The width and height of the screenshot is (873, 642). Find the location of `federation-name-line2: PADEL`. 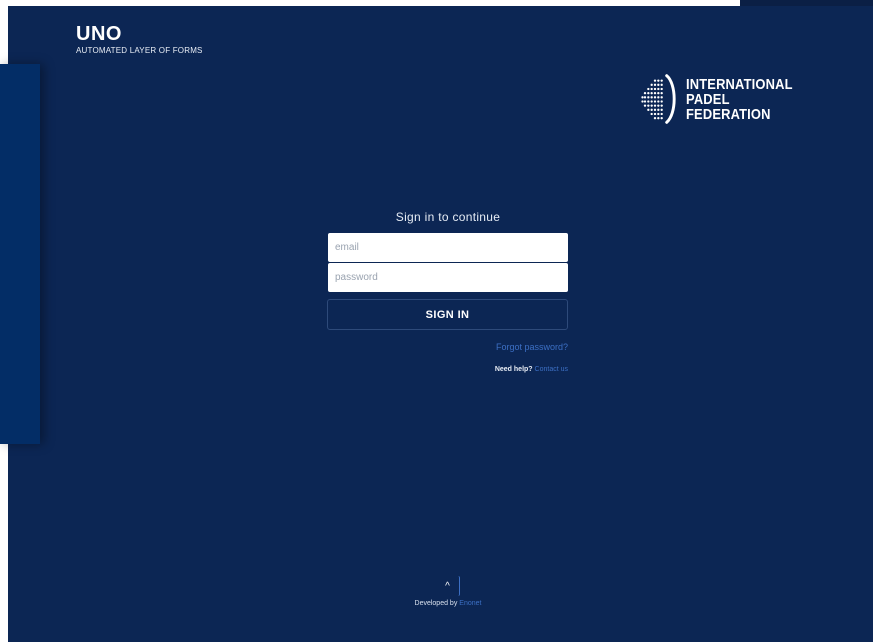

federation-name-line2: PADEL is located at coordinates (708, 99).